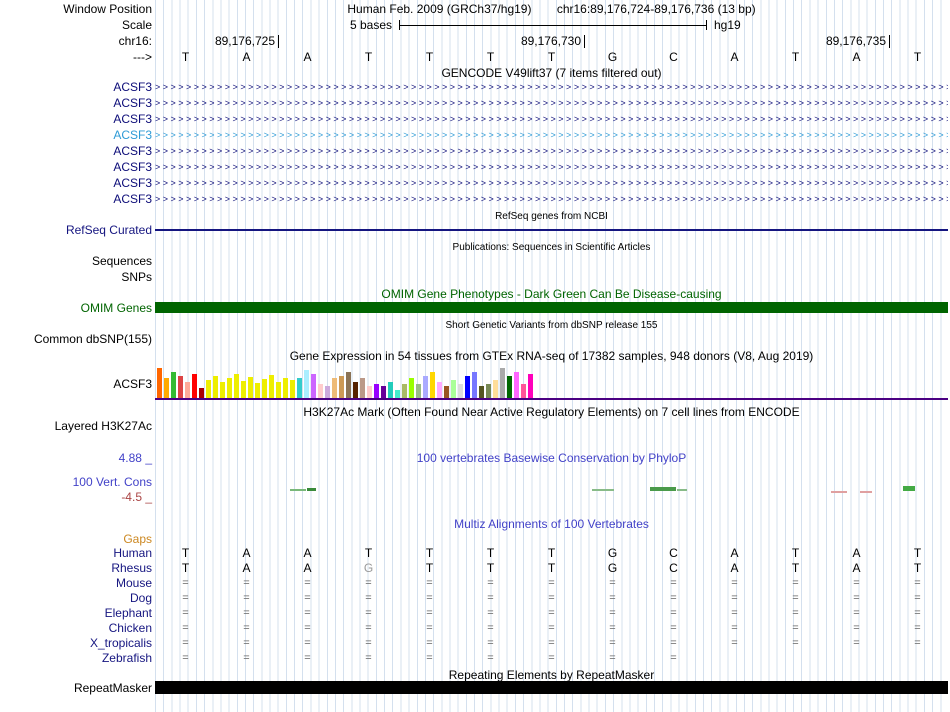 This screenshot has height=712, width=950. What do you see at coordinates (113, 688) in the screenshot?
I see `track-label-repeatmasker: RepeatMasker` at bounding box center [113, 688].